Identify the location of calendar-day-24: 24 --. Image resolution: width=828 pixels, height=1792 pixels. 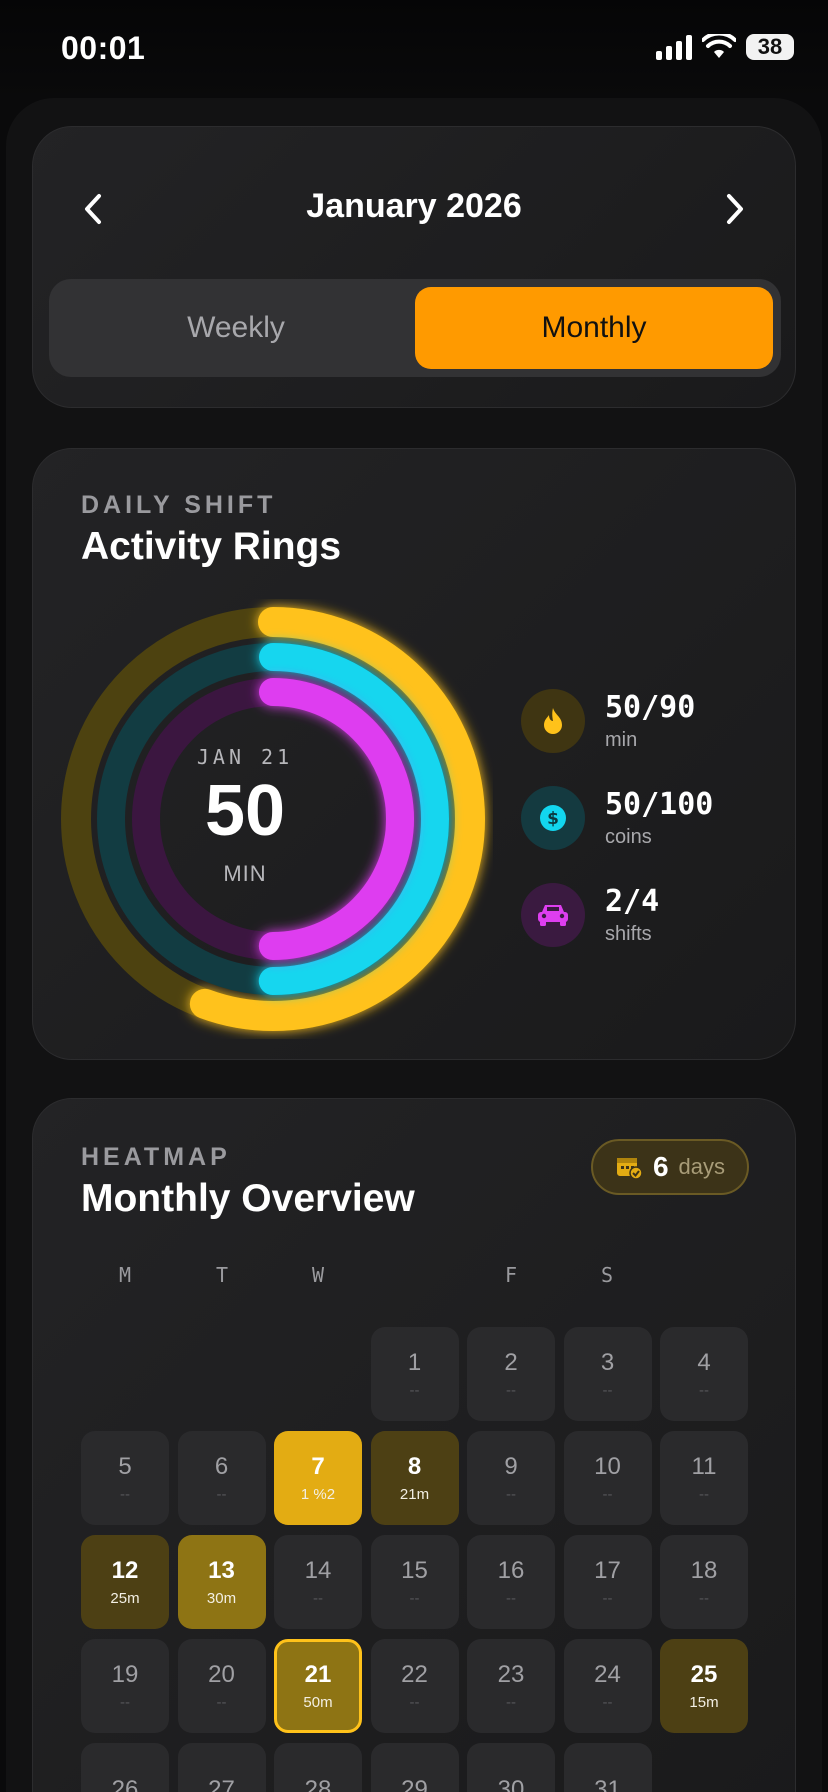
(607, 1686).